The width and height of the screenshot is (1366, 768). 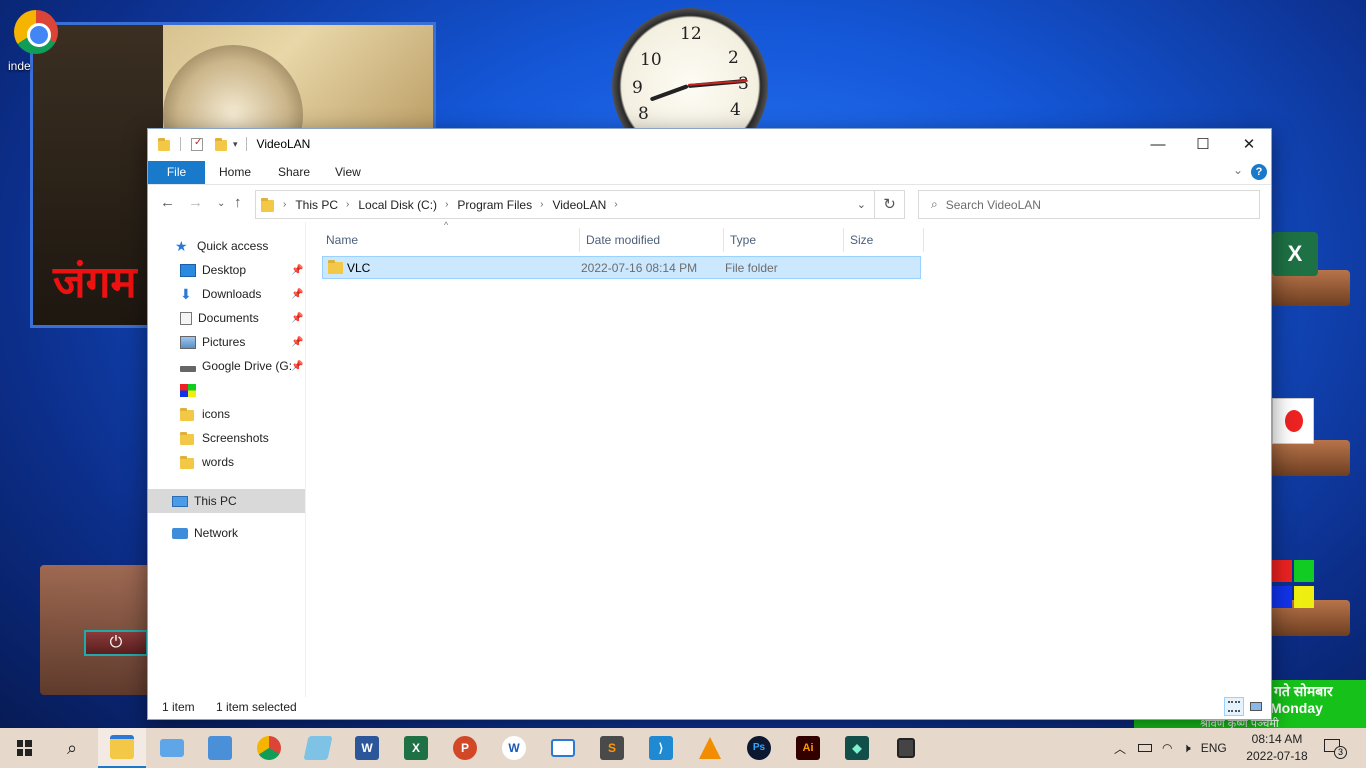 I want to click on sidebar-item-documents: Documents, so click(x=219, y=318).